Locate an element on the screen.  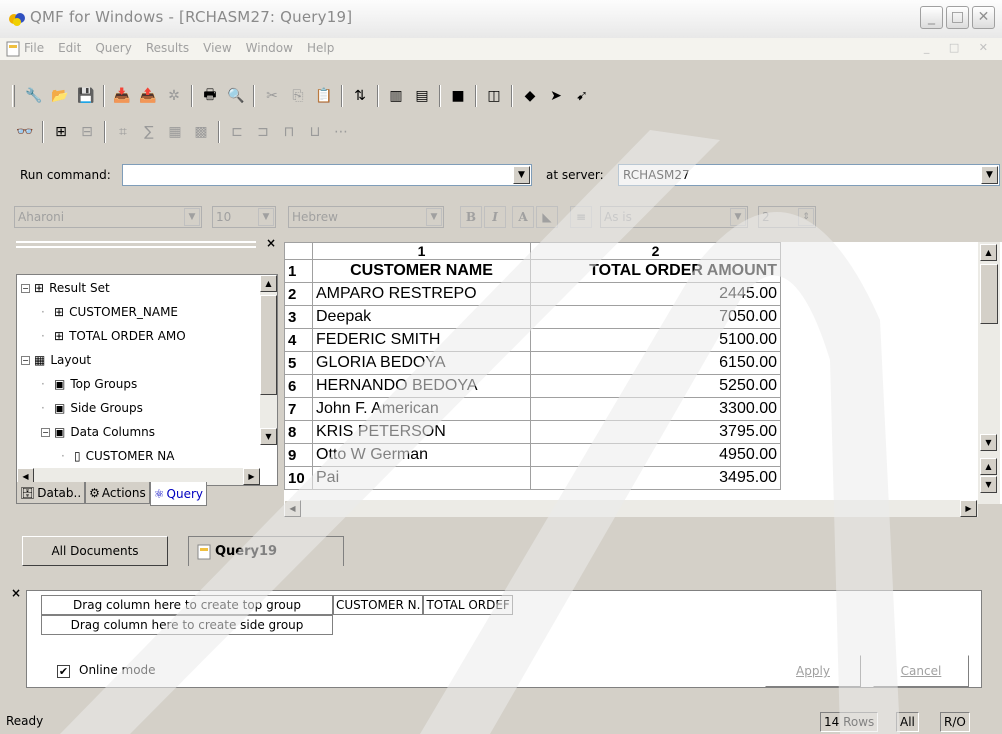
amount-cell: 5250.00 is located at coordinates (655, 386).